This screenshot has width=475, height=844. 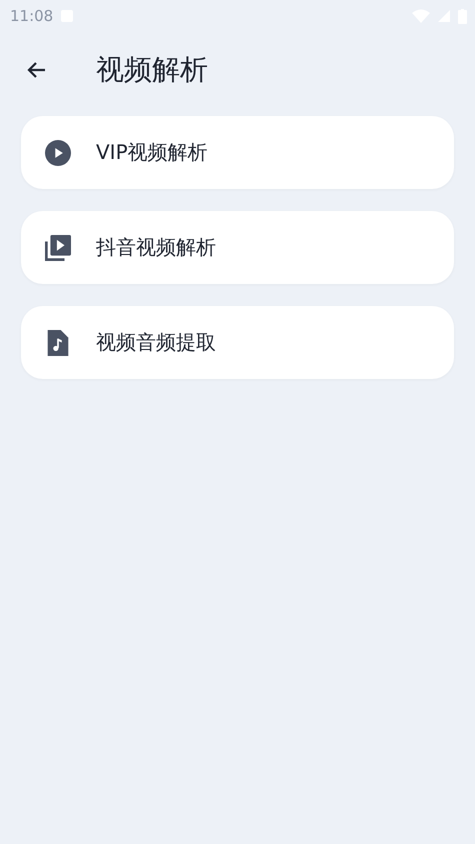 What do you see at coordinates (58, 153) in the screenshot?
I see `play-icon` at bounding box center [58, 153].